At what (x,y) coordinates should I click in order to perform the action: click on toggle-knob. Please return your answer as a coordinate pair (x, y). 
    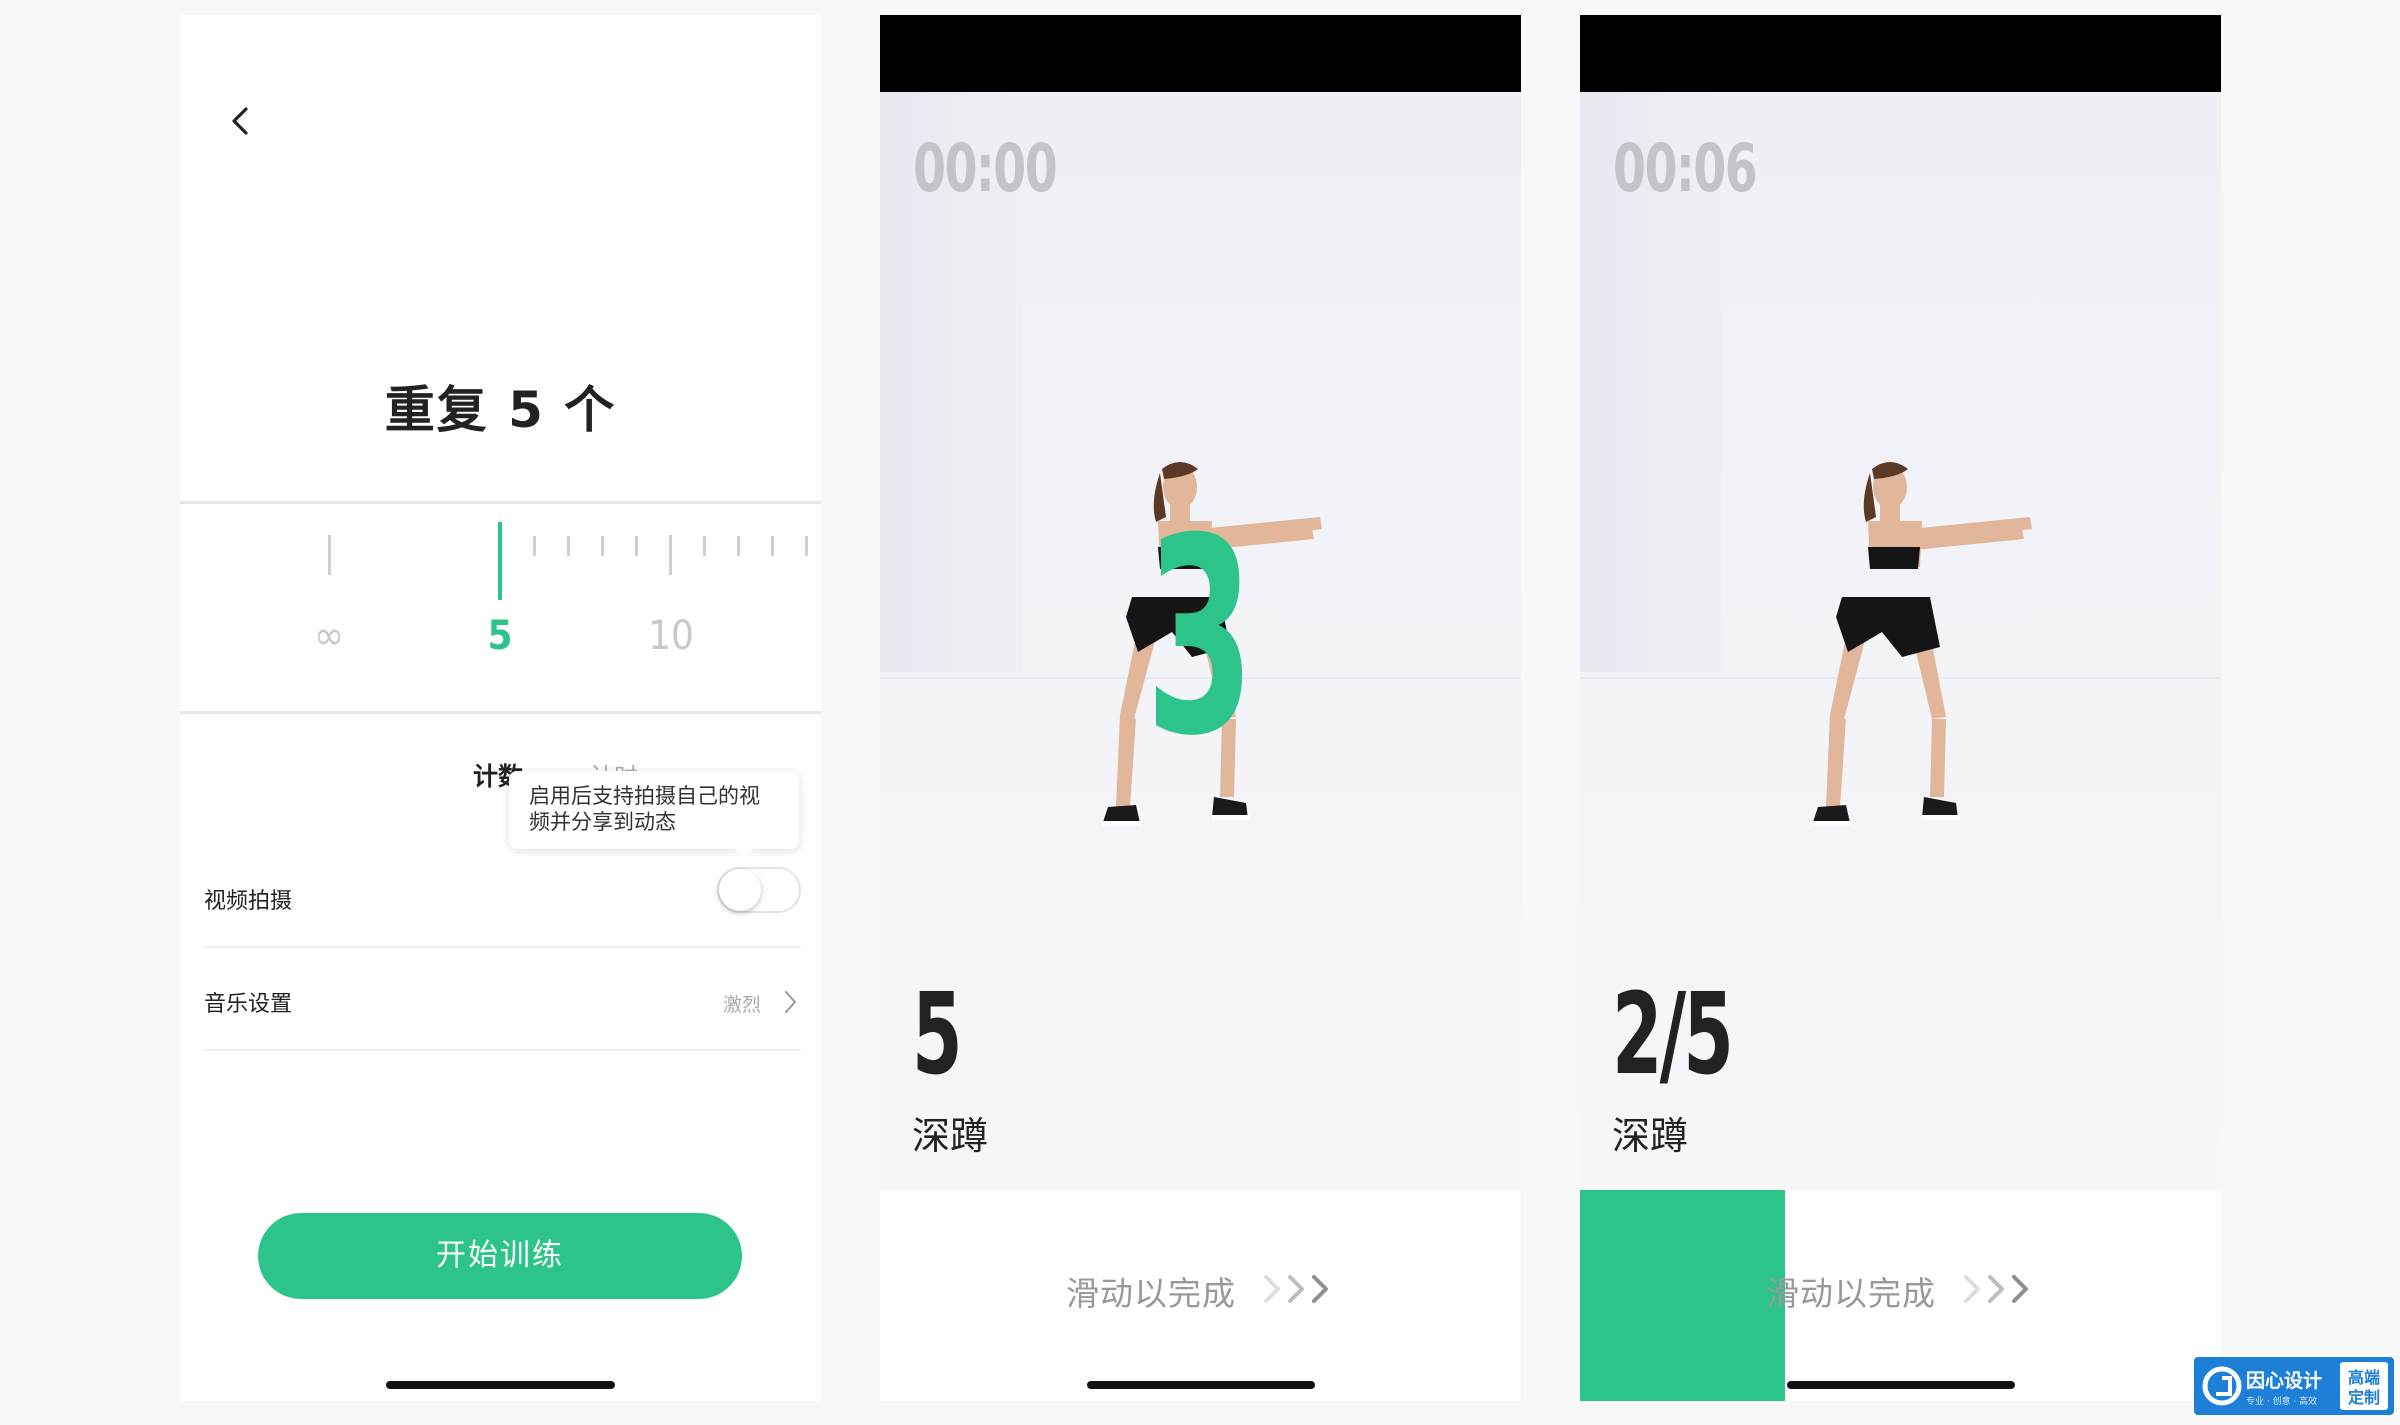
    Looking at the image, I should click on (740, 890).